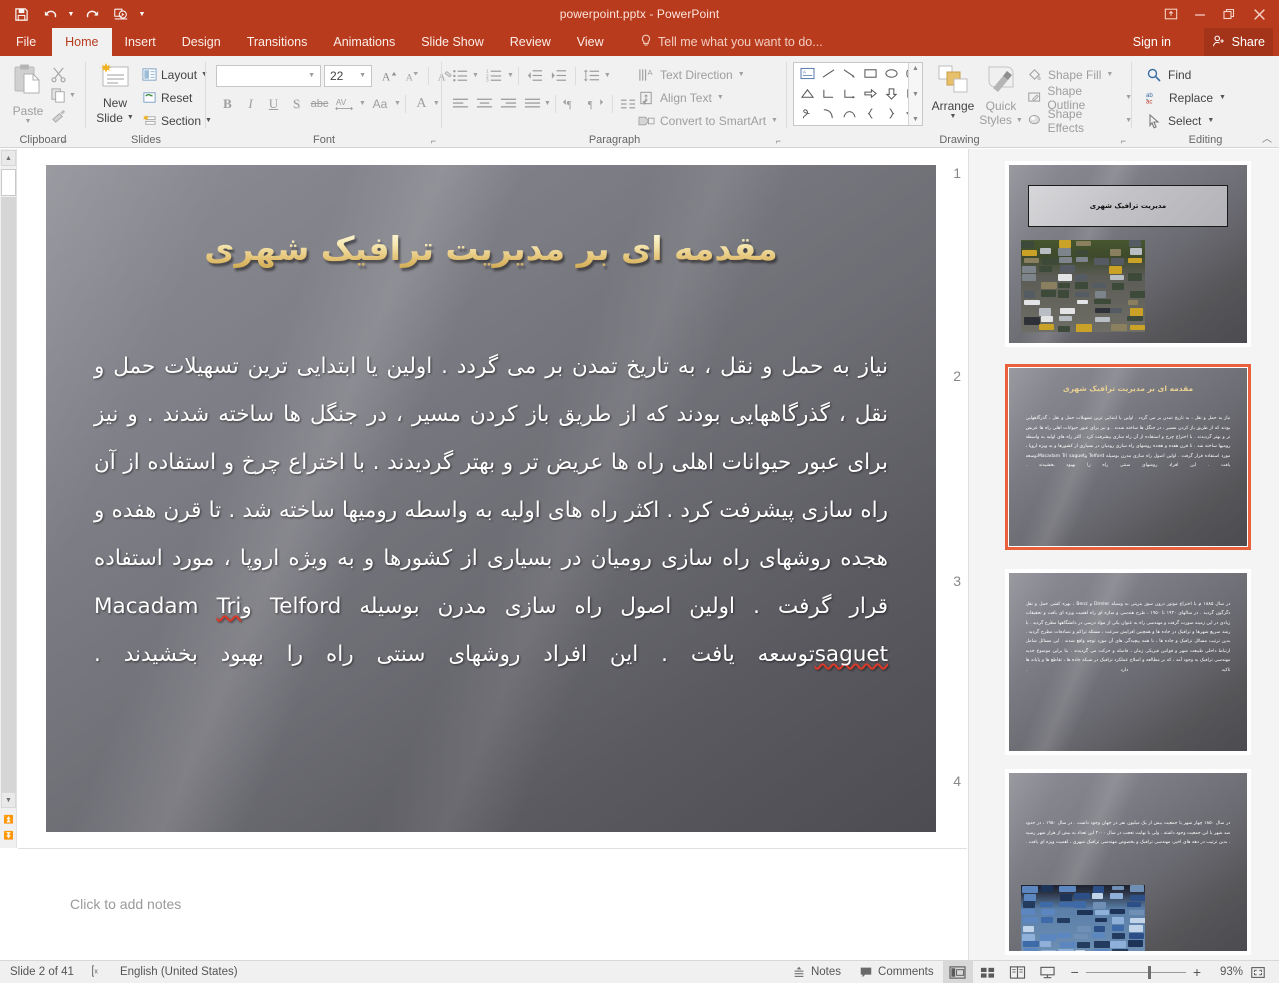 Image resolution: width=1279 pixels, height=983 pixels. I want to click on slideshow-view-button, so click(1048, 972).